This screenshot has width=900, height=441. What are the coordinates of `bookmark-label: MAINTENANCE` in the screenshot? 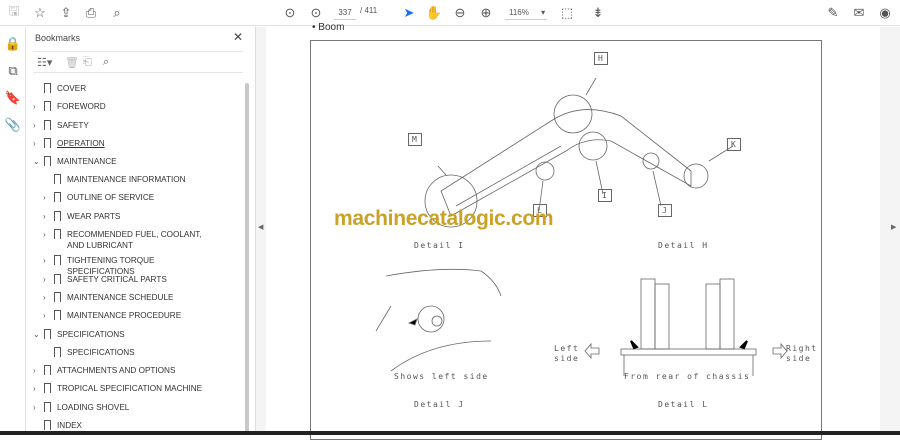 It's located at (87, 161).